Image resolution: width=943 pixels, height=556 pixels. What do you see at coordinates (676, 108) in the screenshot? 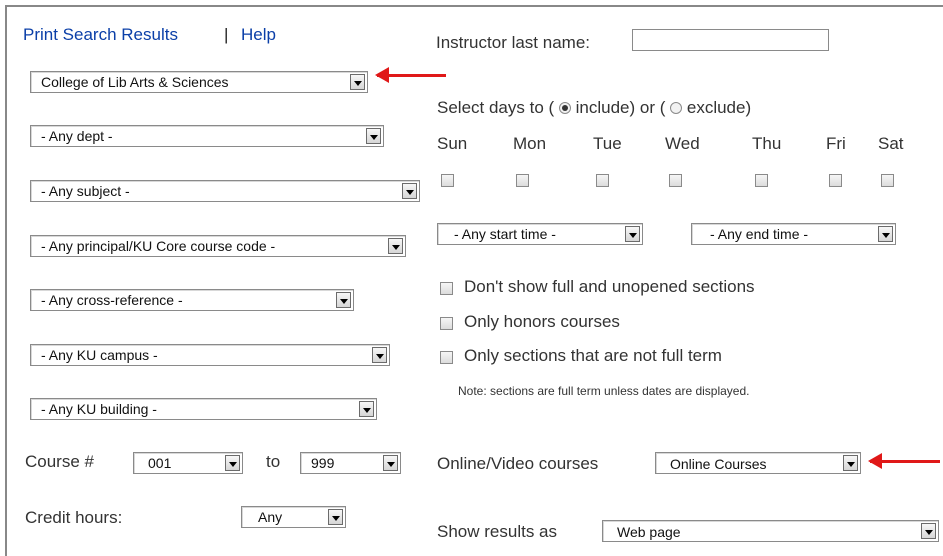
I see `exclude-radio` at bounding box center [676, 108].